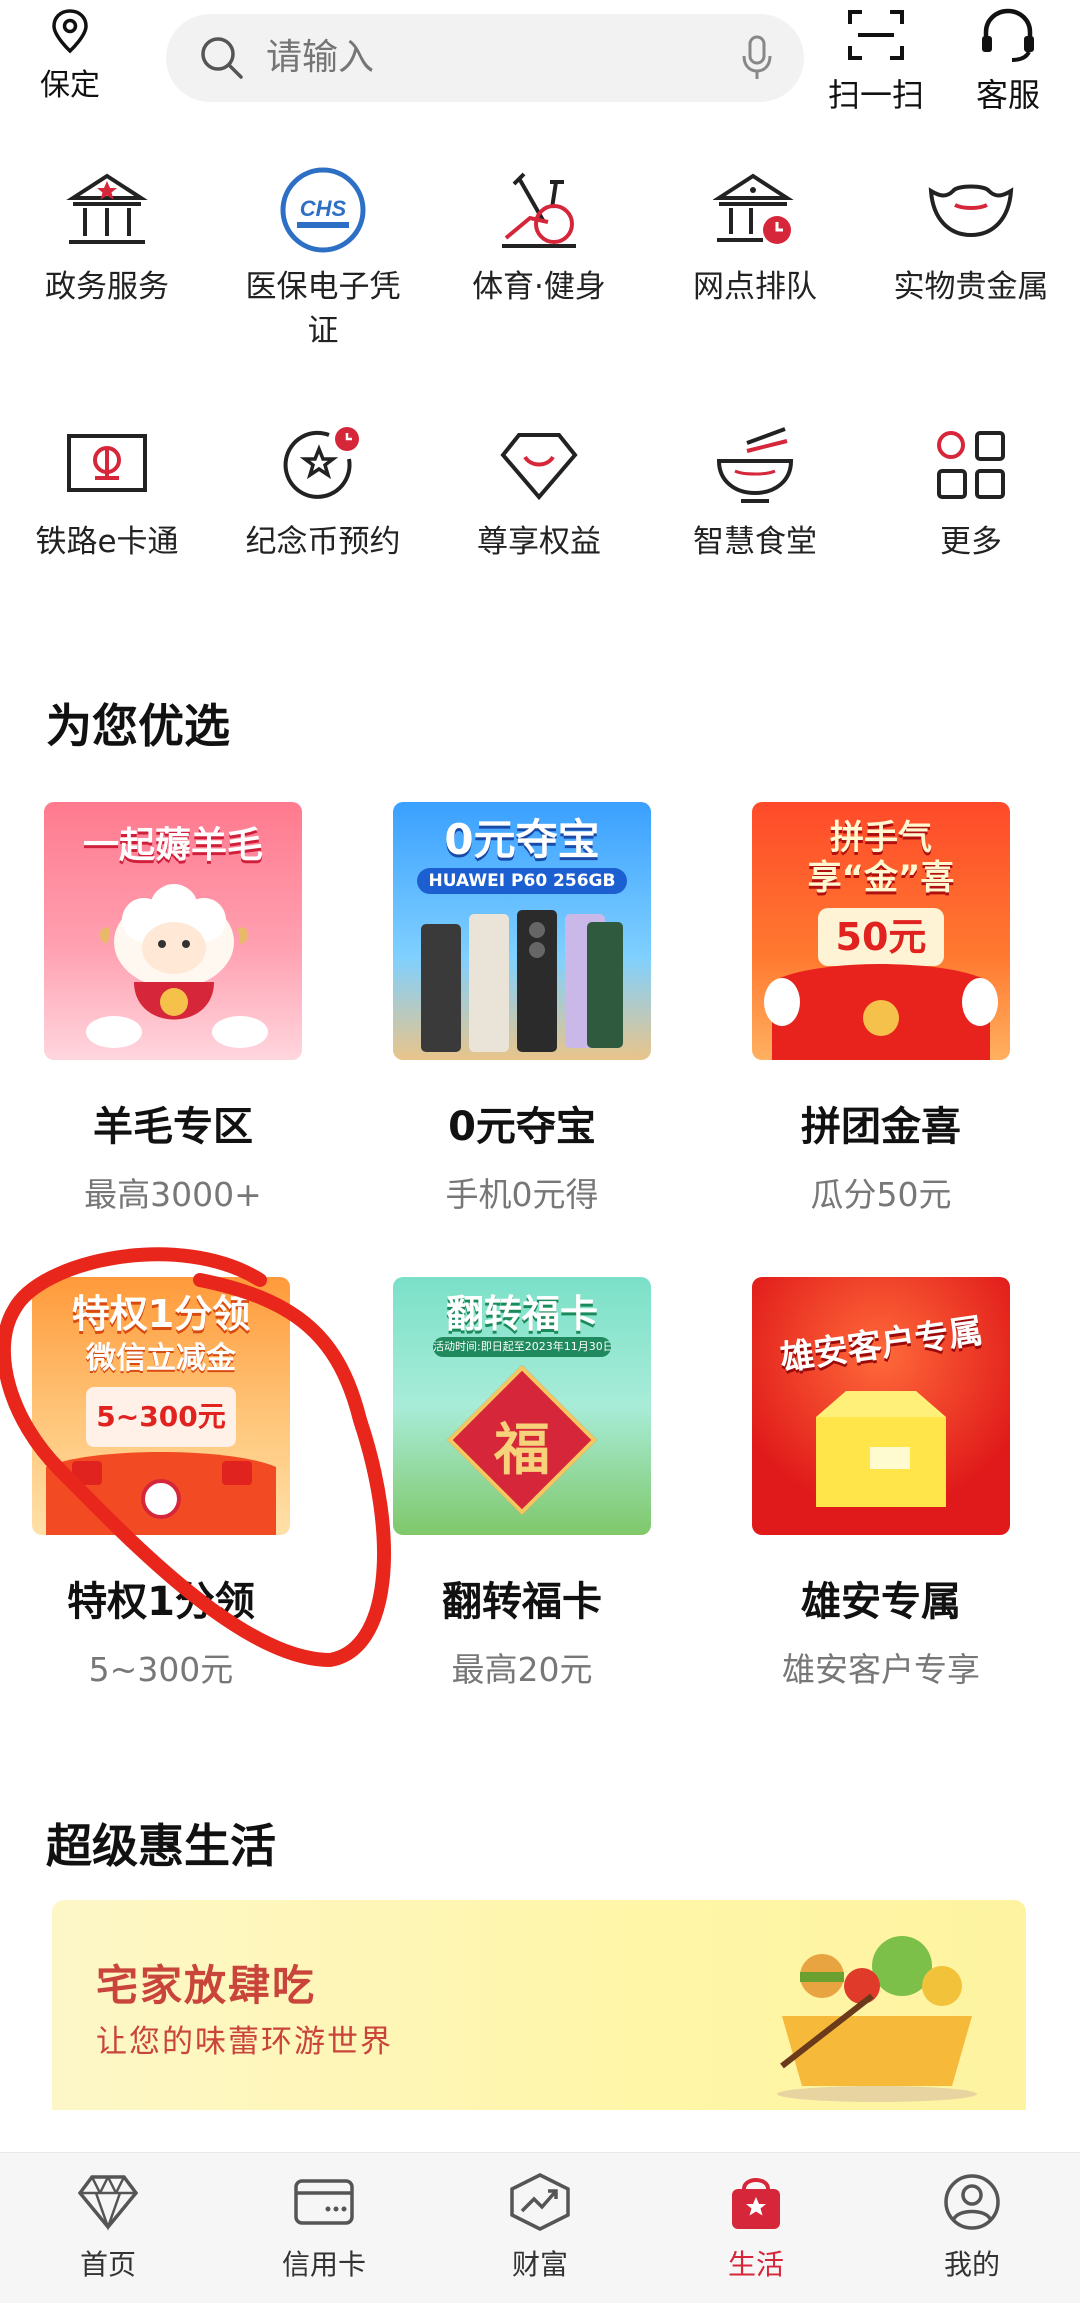 The width and height of the screenshot is (1080, 2303). What do you see at coordinates (206, 1985) in the screenshot?
I see `banner-title: 宅家放肆吃` at bounding box center [206, 1985].